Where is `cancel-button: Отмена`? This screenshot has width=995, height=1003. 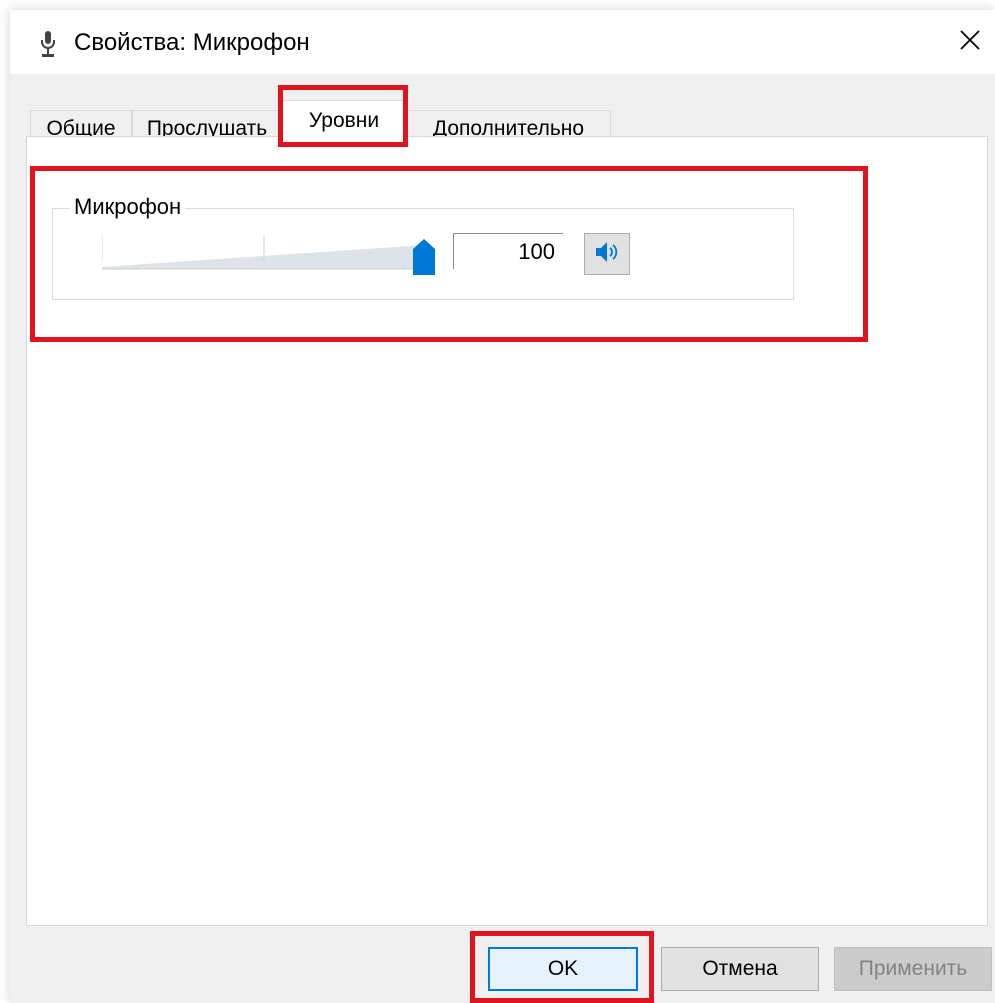
cancel-button: Отмена is located at coordinates (740, 969).